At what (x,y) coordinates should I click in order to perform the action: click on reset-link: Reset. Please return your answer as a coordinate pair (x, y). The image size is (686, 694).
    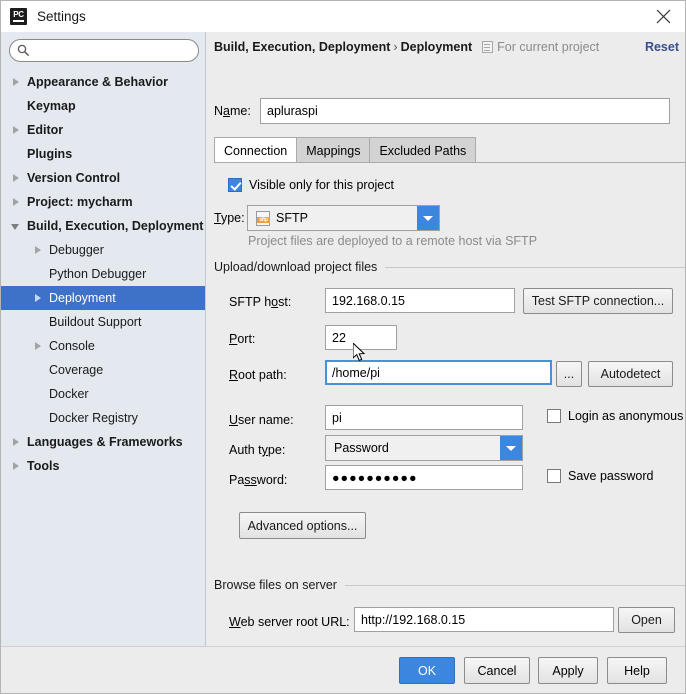
    Looking at the image, I should click on (662, 47).